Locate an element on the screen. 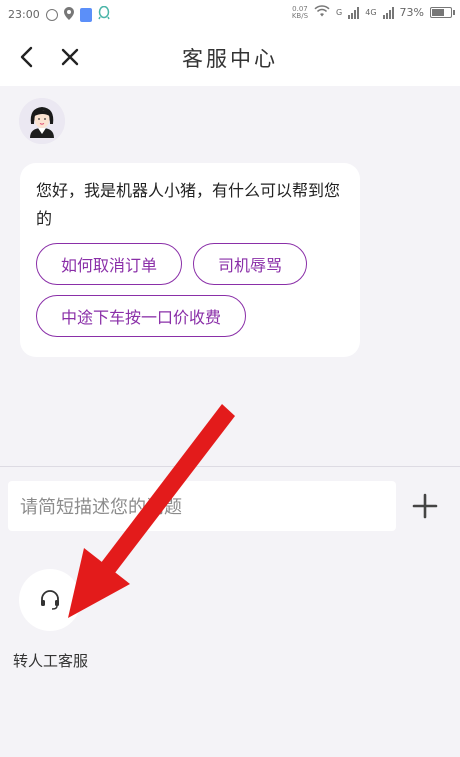 Image resolution: width=460 pixels, height=757 pixels. sim2-label: 4G is located at coordinates (371, 12).